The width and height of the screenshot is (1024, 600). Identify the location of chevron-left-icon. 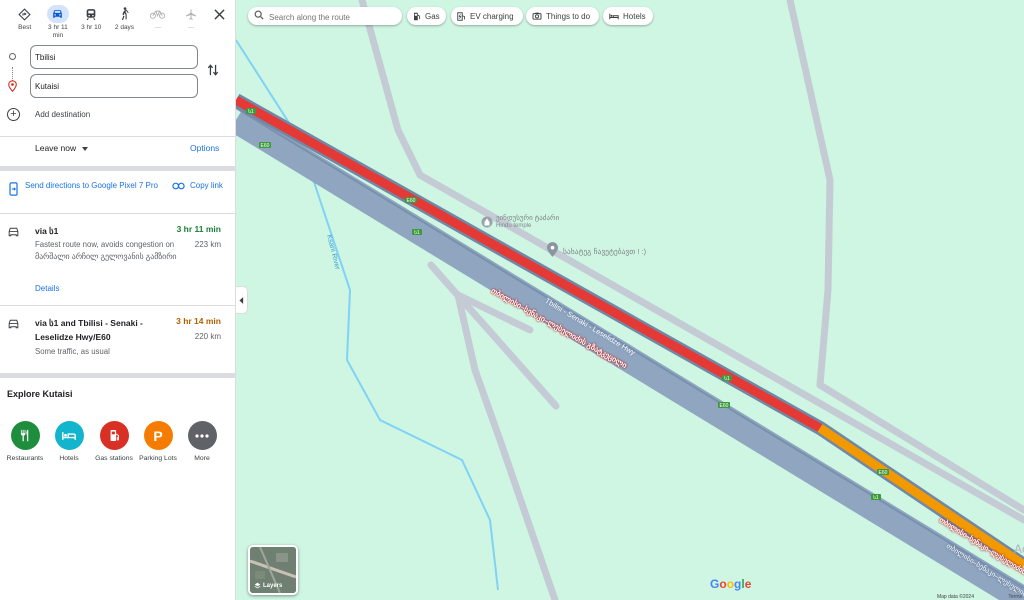
(241, 300).